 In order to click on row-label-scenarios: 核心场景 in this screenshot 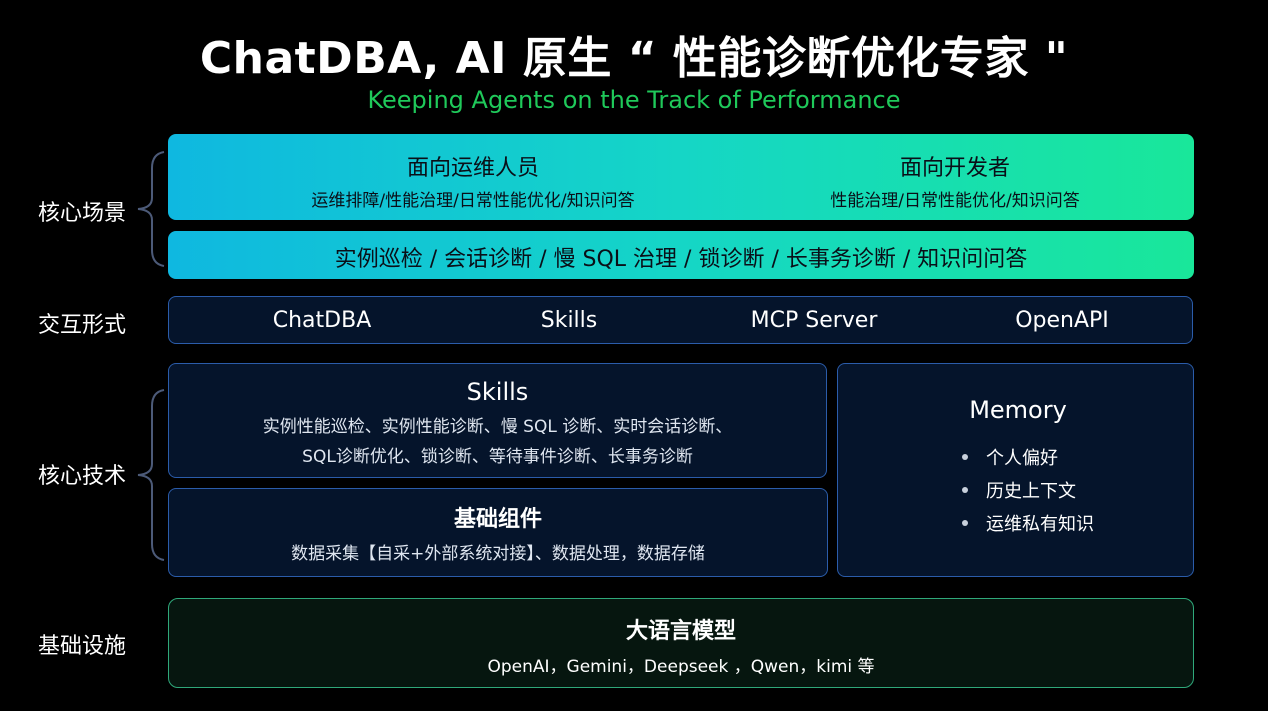, I will do `click(82, 213)`.